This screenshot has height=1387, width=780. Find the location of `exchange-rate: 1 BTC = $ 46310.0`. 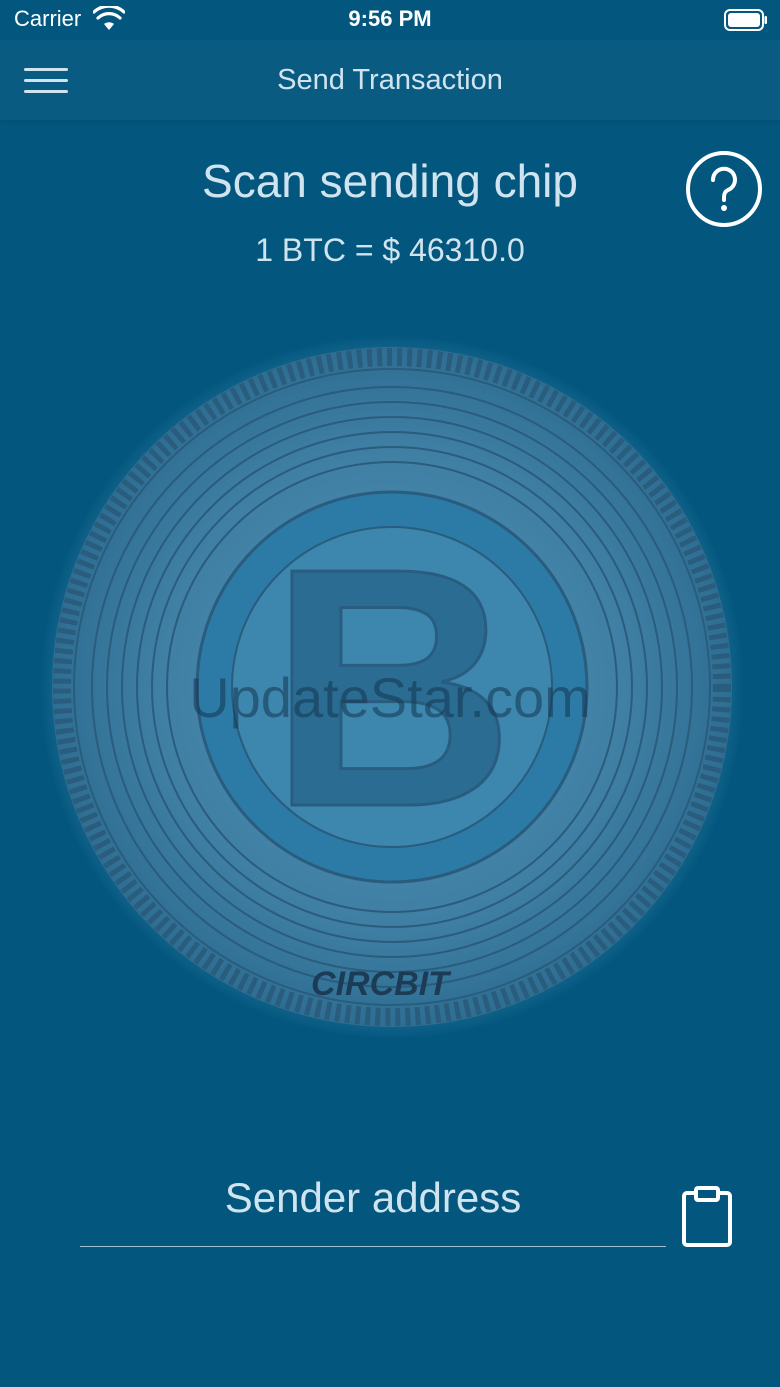

exchange-rate: 1 BTC = $ 46310.0 is located at coordinates (390, 250).